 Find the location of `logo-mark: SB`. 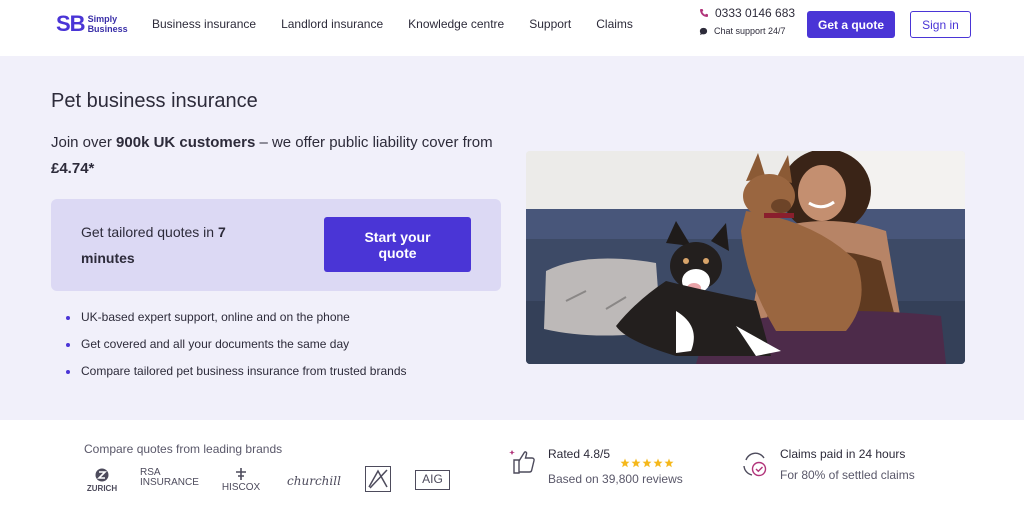

logo-mark: SB is located at coordinates (71, 23).